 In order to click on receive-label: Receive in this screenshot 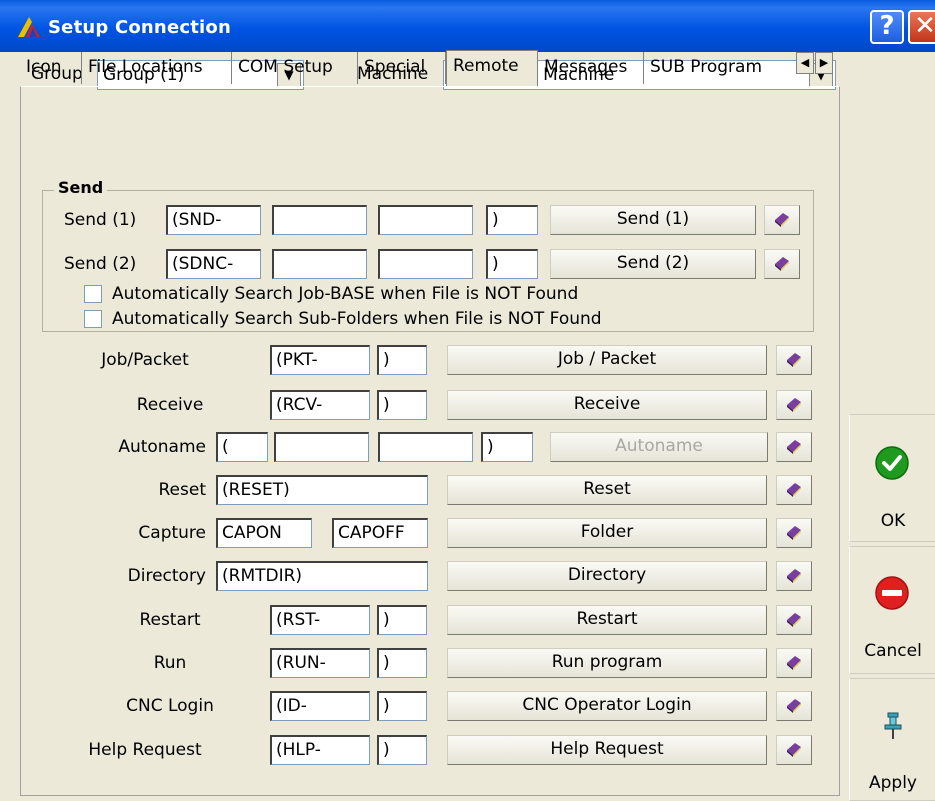, I will do `click(170, 405)`.